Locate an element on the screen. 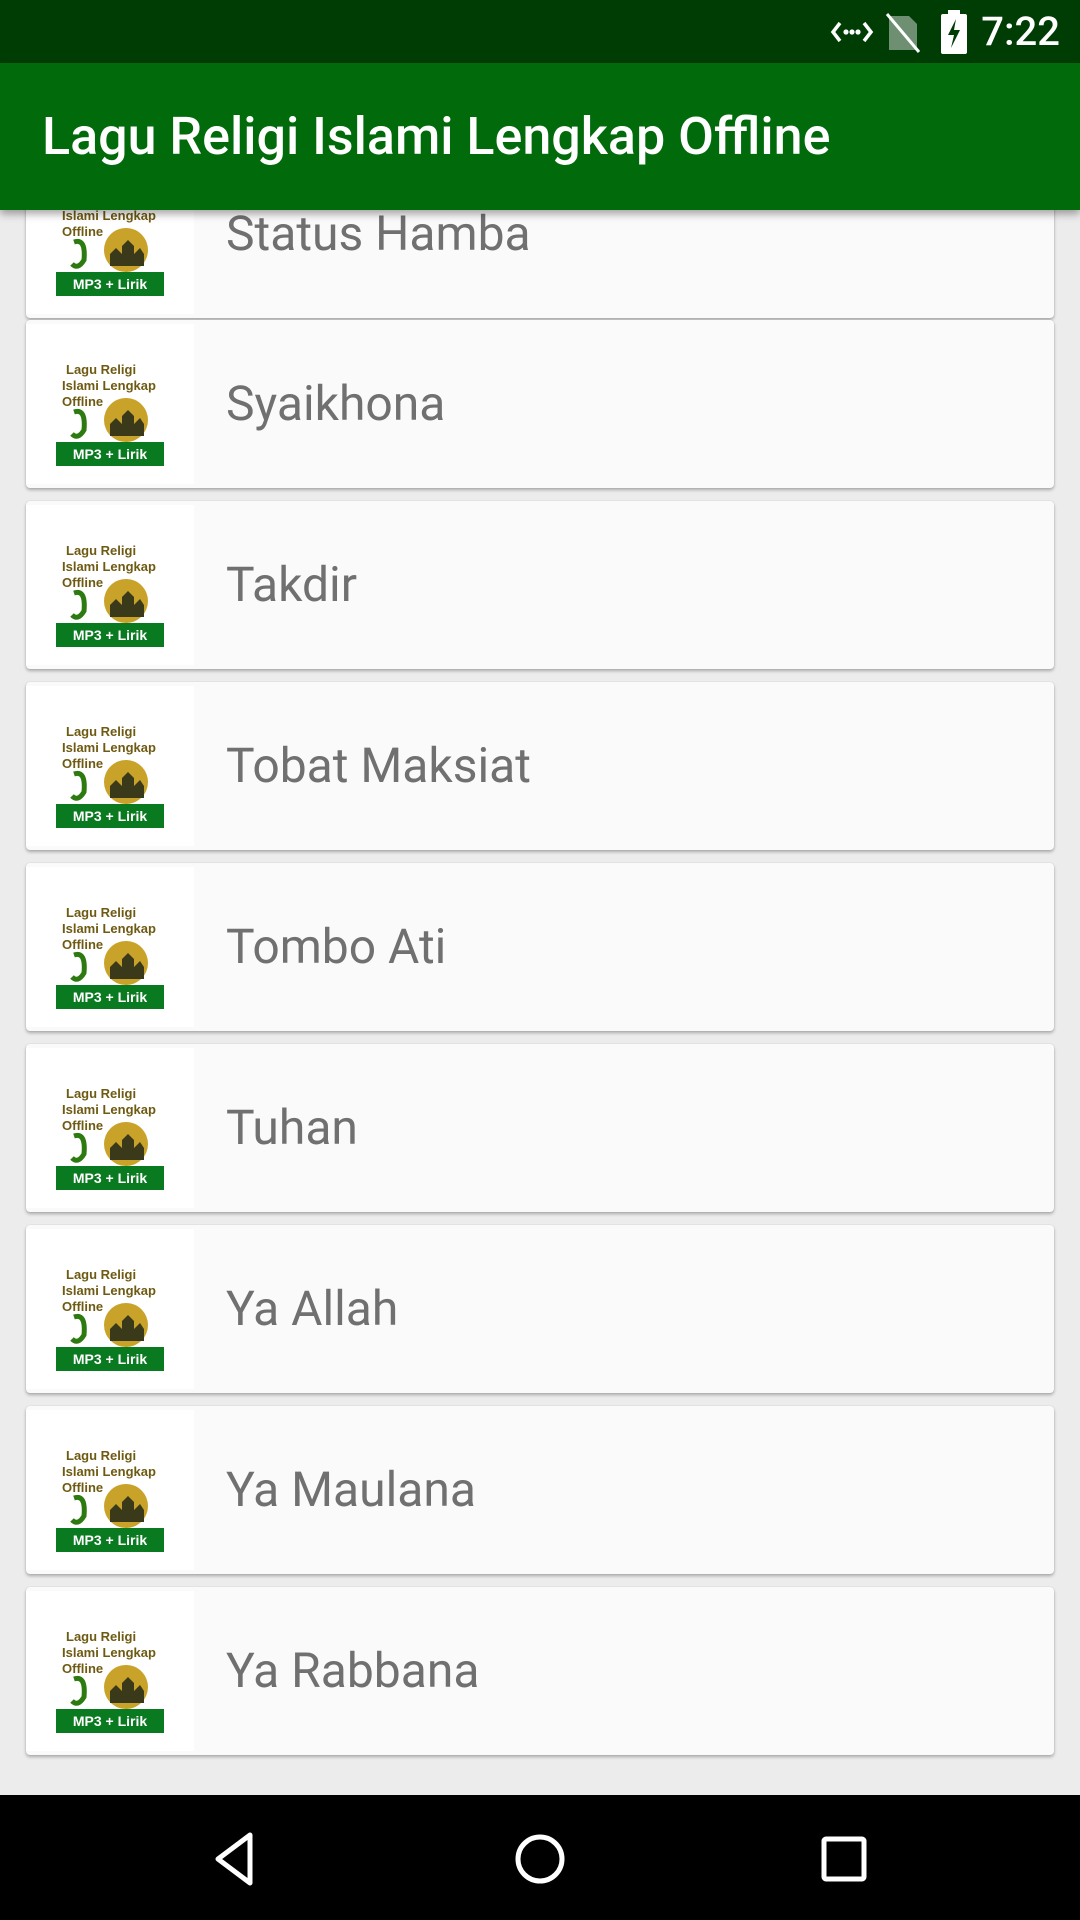 Image resolution: width=1080 pixels, height=1920 pixels. song-title: Takdir is located at coordinates (291, 584).